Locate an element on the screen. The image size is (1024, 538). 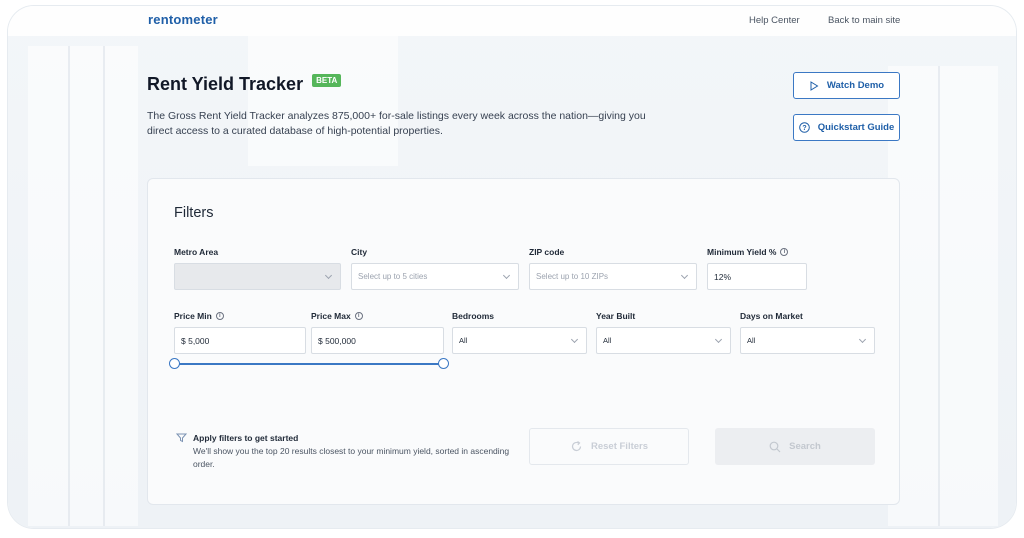
zip-code-label: ZIP code is located at coordinates (547, 252).